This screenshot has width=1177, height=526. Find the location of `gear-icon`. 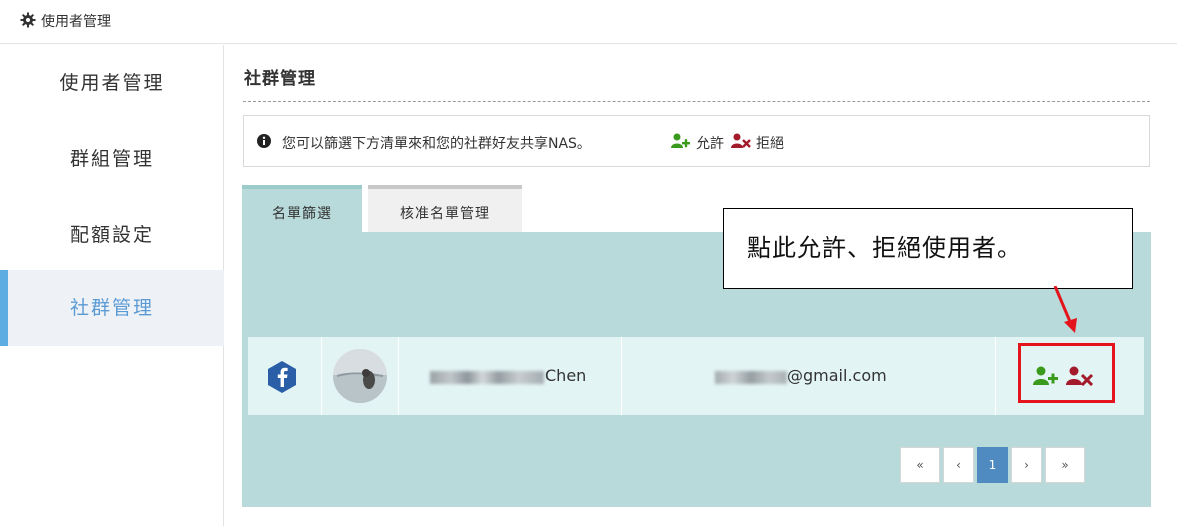

gear-icon is located at coordinates (28, 20).